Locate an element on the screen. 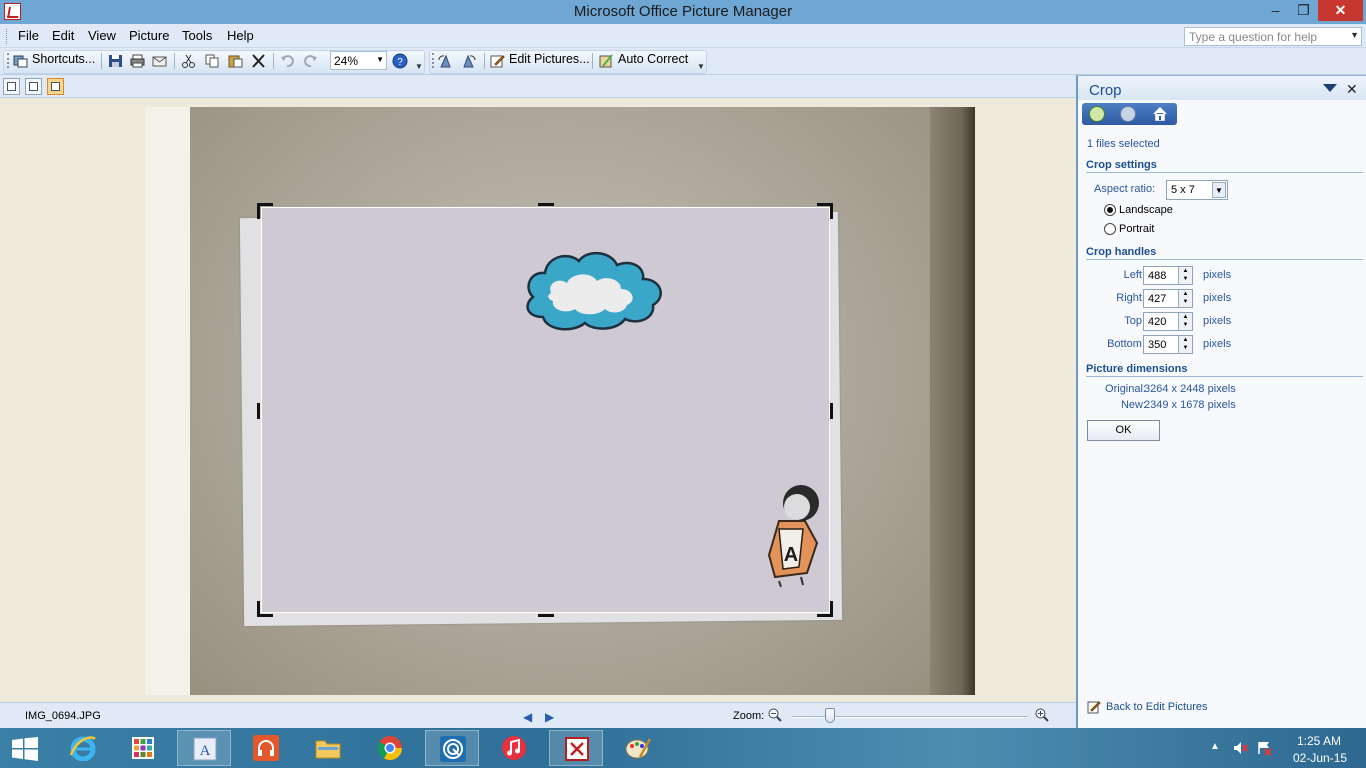 This screenshot has width=1366, height=768. landscape-label: Landscape is located at coordinates (1146, 210).